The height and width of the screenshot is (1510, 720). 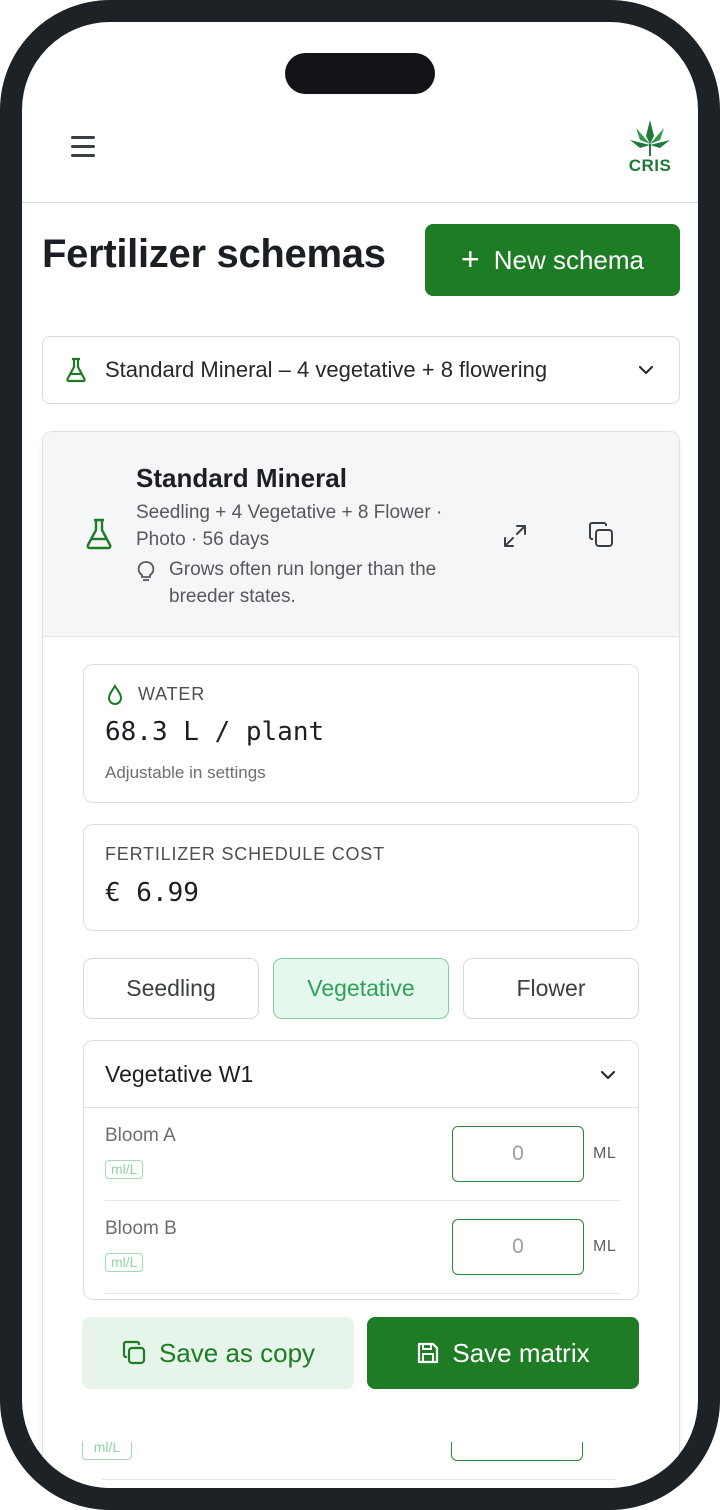 I want to click on floppy-disk-icon, so click(x=428, y=1353).